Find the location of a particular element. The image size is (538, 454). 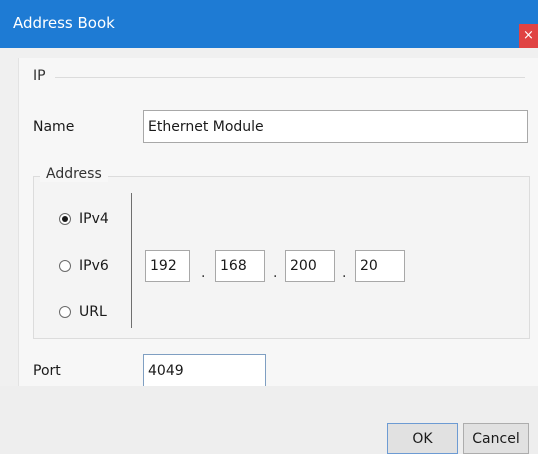

close-button: × is located at coordinates (528, 36).